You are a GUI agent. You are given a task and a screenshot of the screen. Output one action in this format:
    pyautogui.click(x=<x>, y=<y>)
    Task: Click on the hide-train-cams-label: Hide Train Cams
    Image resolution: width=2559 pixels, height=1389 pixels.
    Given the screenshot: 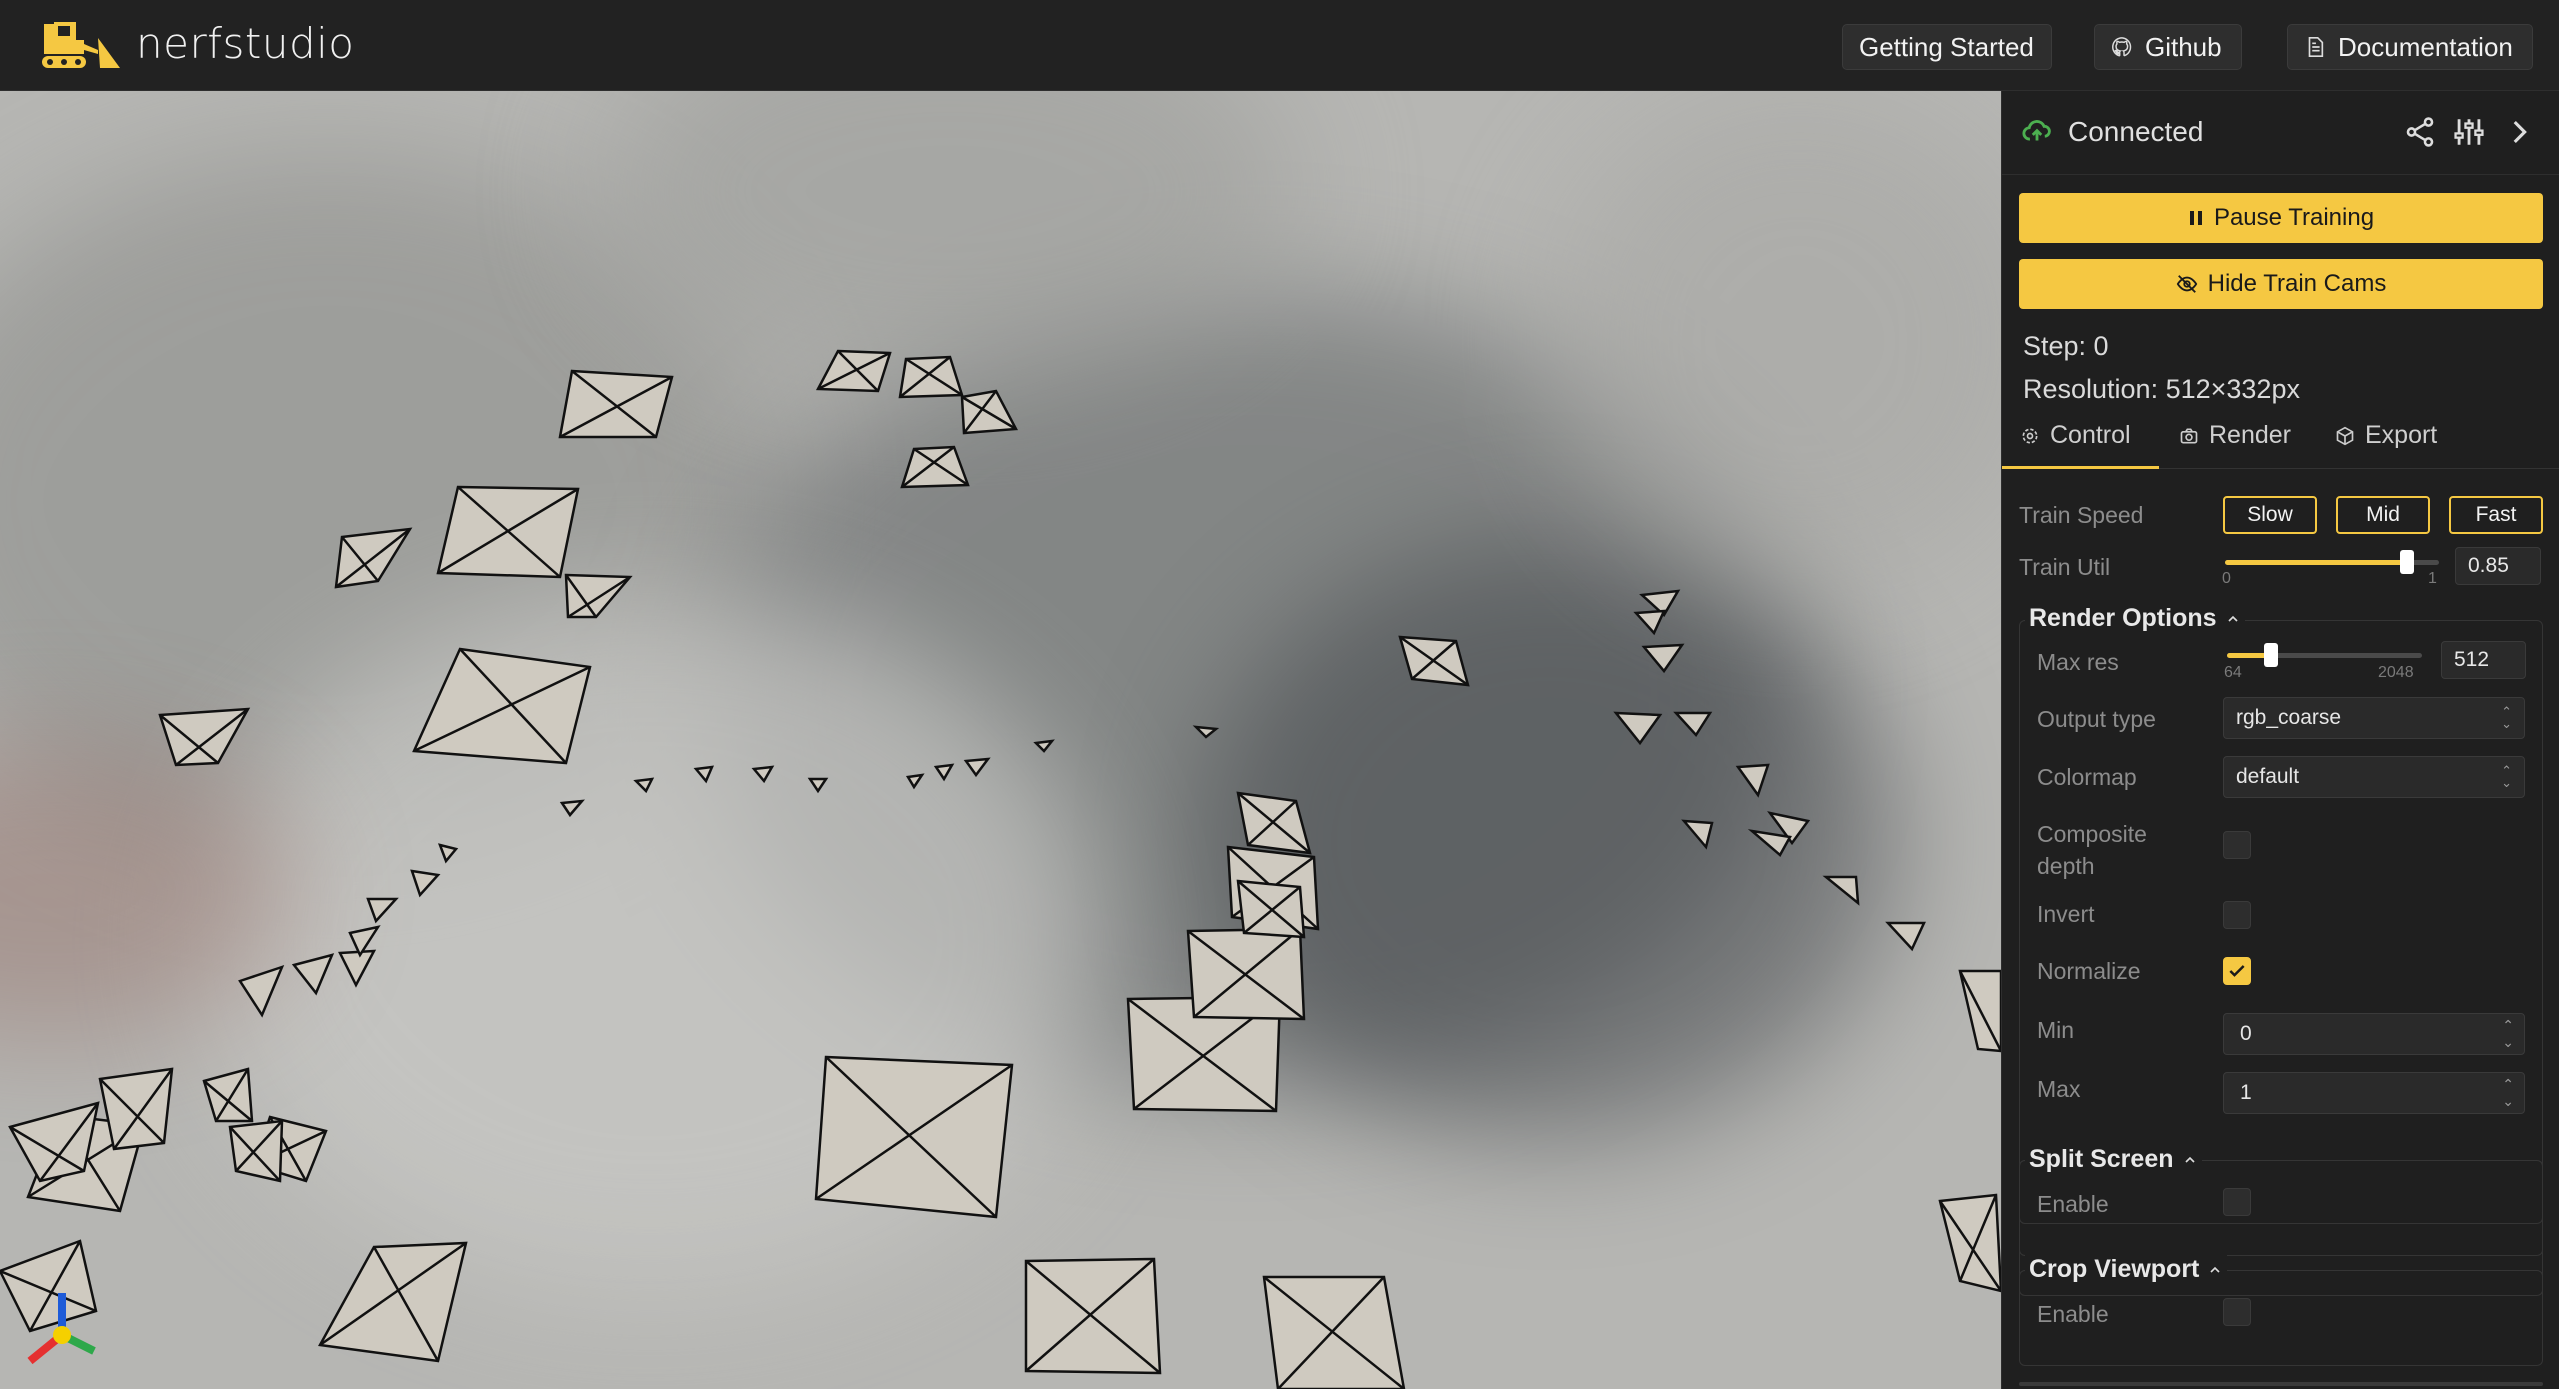 What is the action you would take?
    pyautogui.click(x=2297, y=283)
    